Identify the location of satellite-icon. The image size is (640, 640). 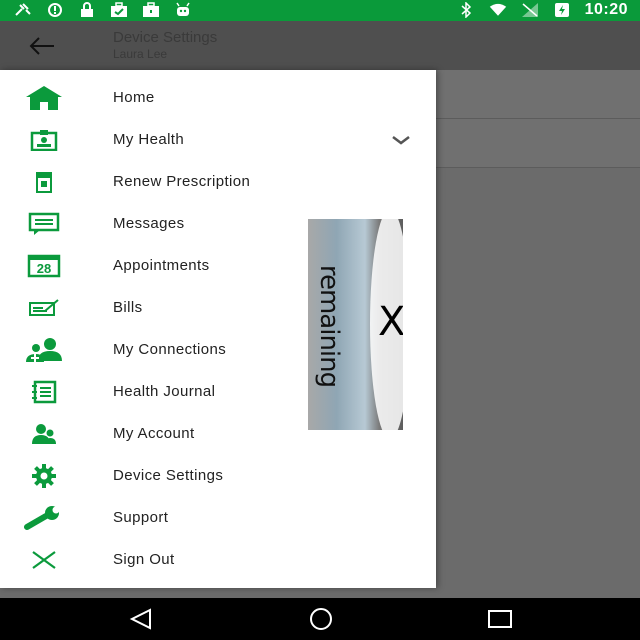
(23, 10).